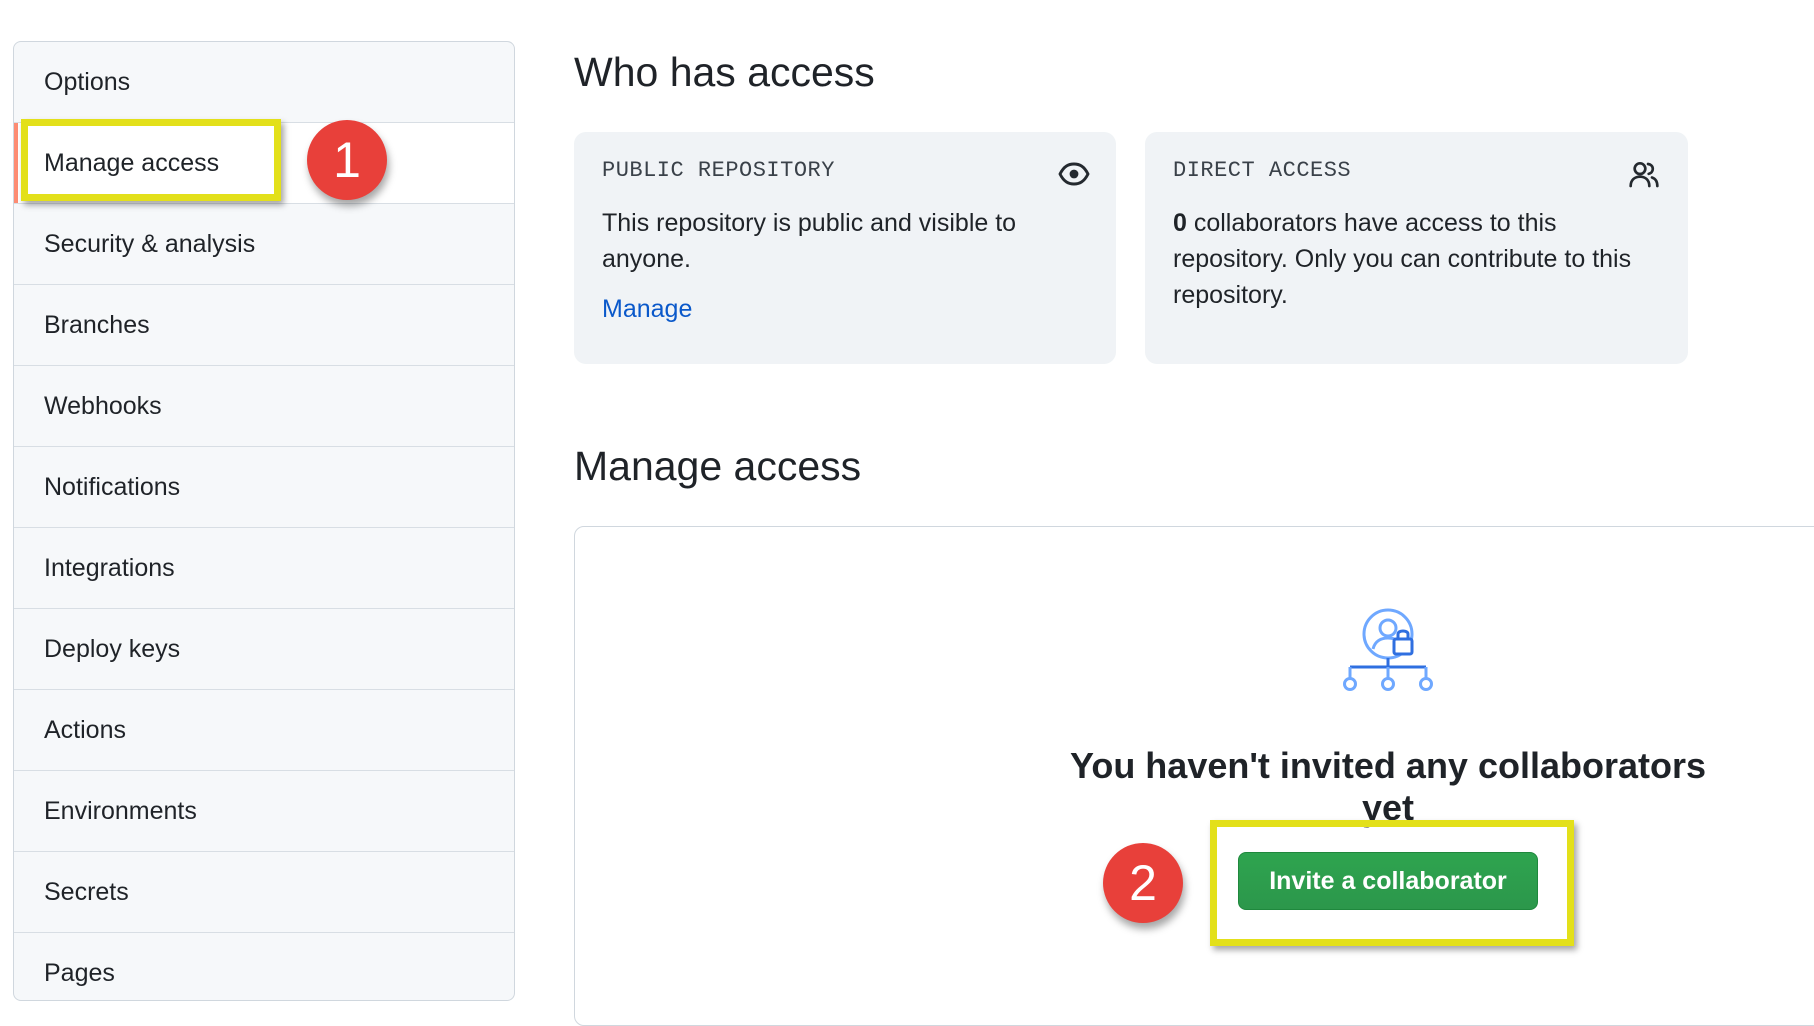 The image size is (1814, 1026). Describe the element at coordinates (264, 487) in the screenshot. I see `sidebar-item-notifications: Notifications` at that location.